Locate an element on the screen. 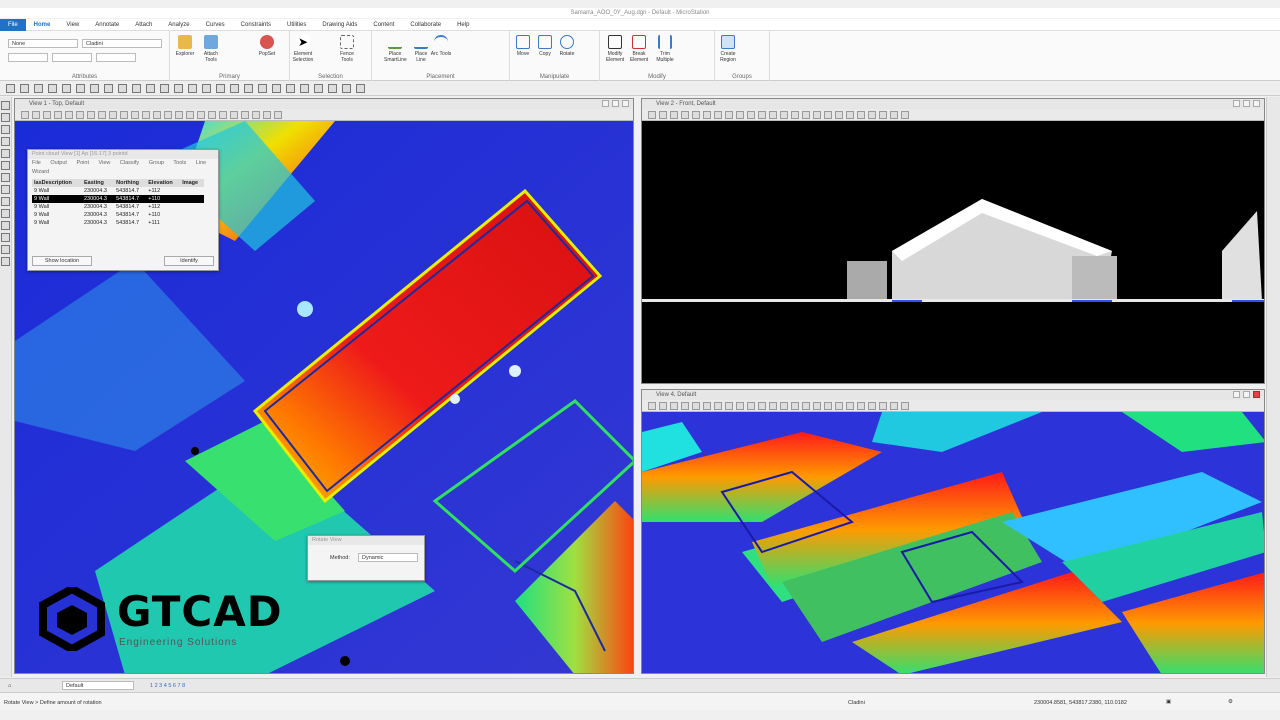 This screenshot has height=720, width=1280. menu-file: File is located at coordinates (13, 24).